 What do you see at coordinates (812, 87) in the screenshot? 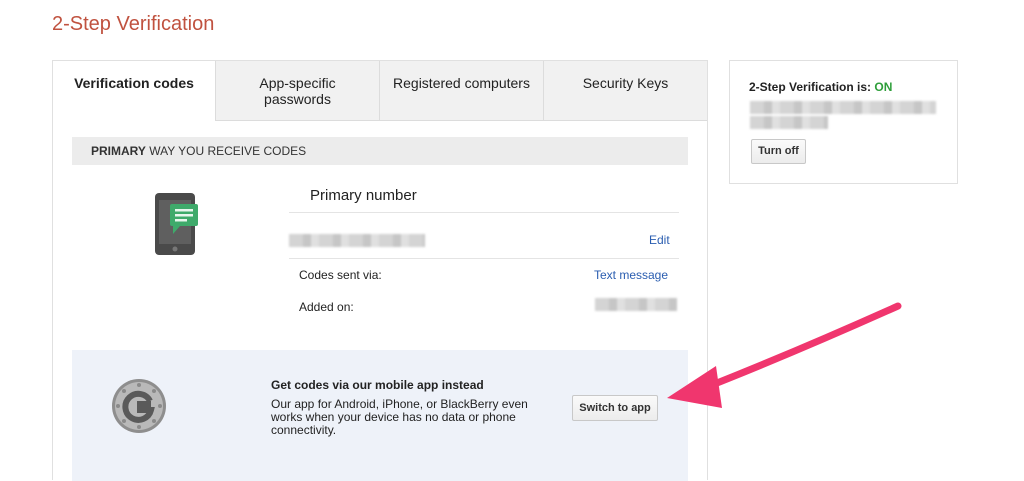
I see `status-label: 2-Step Verification is:` at bounding box center [812, 87].